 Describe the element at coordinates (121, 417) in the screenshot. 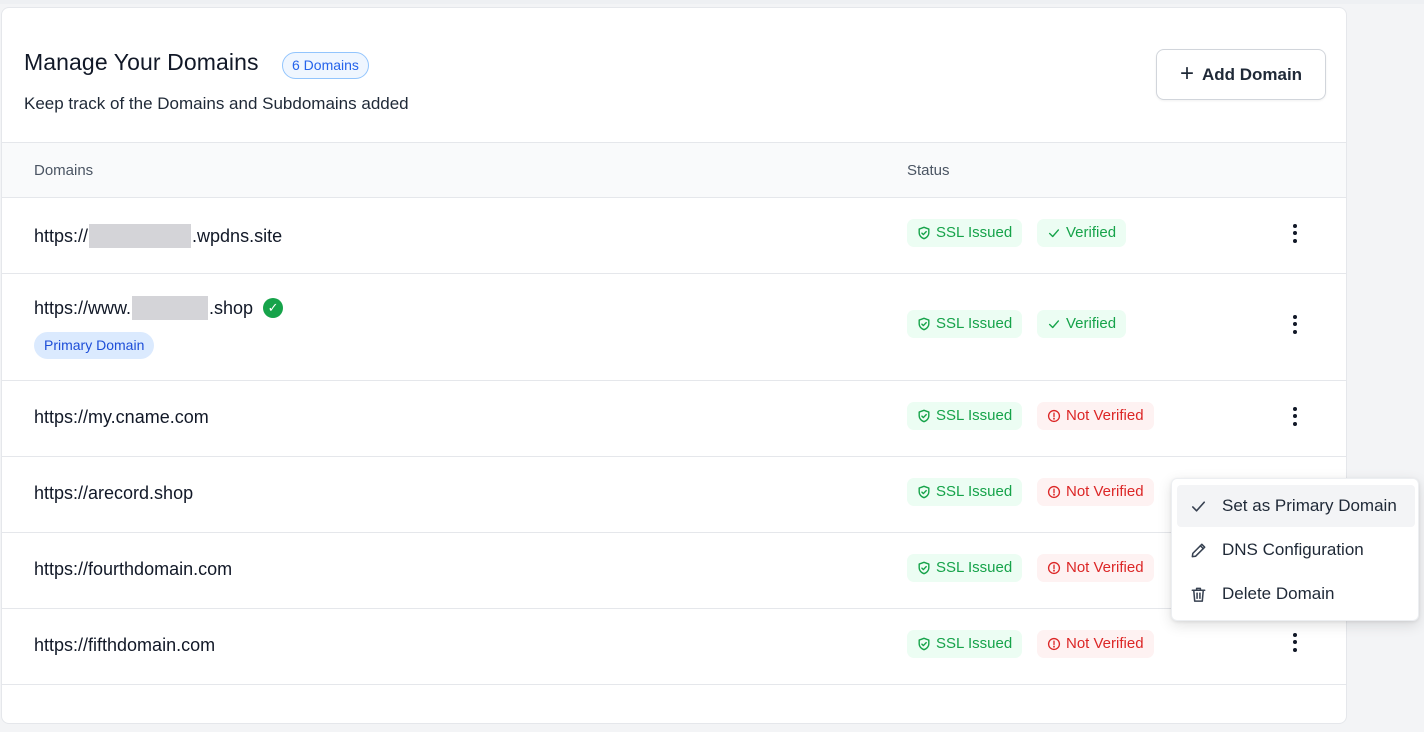

I see `domain-url: https://my.cname.com` at that location.